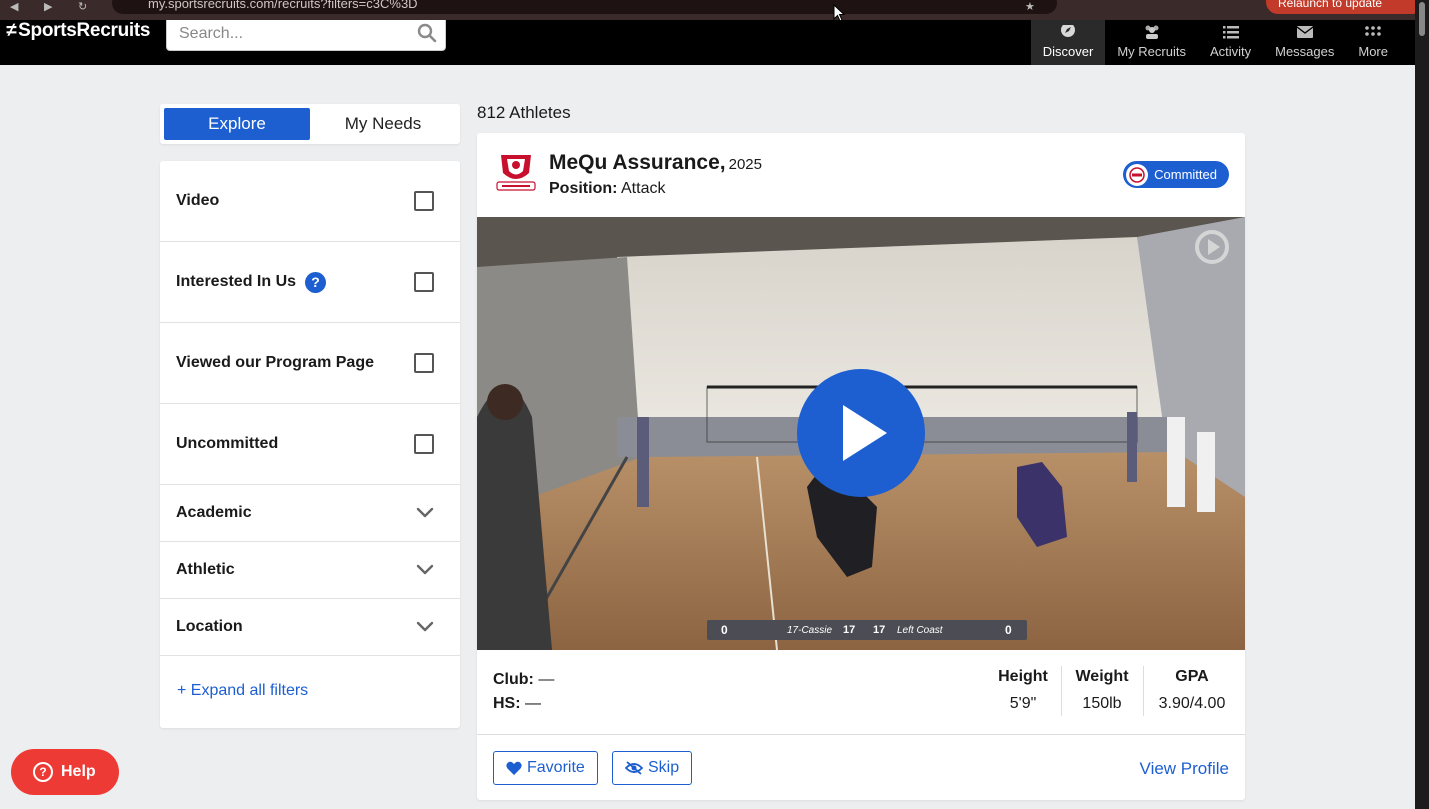 This screenshot has width=1429, height=809. Describe the element at coordinates (1137, 174) in the screenshot. I see `college-logo-icon` at that location.